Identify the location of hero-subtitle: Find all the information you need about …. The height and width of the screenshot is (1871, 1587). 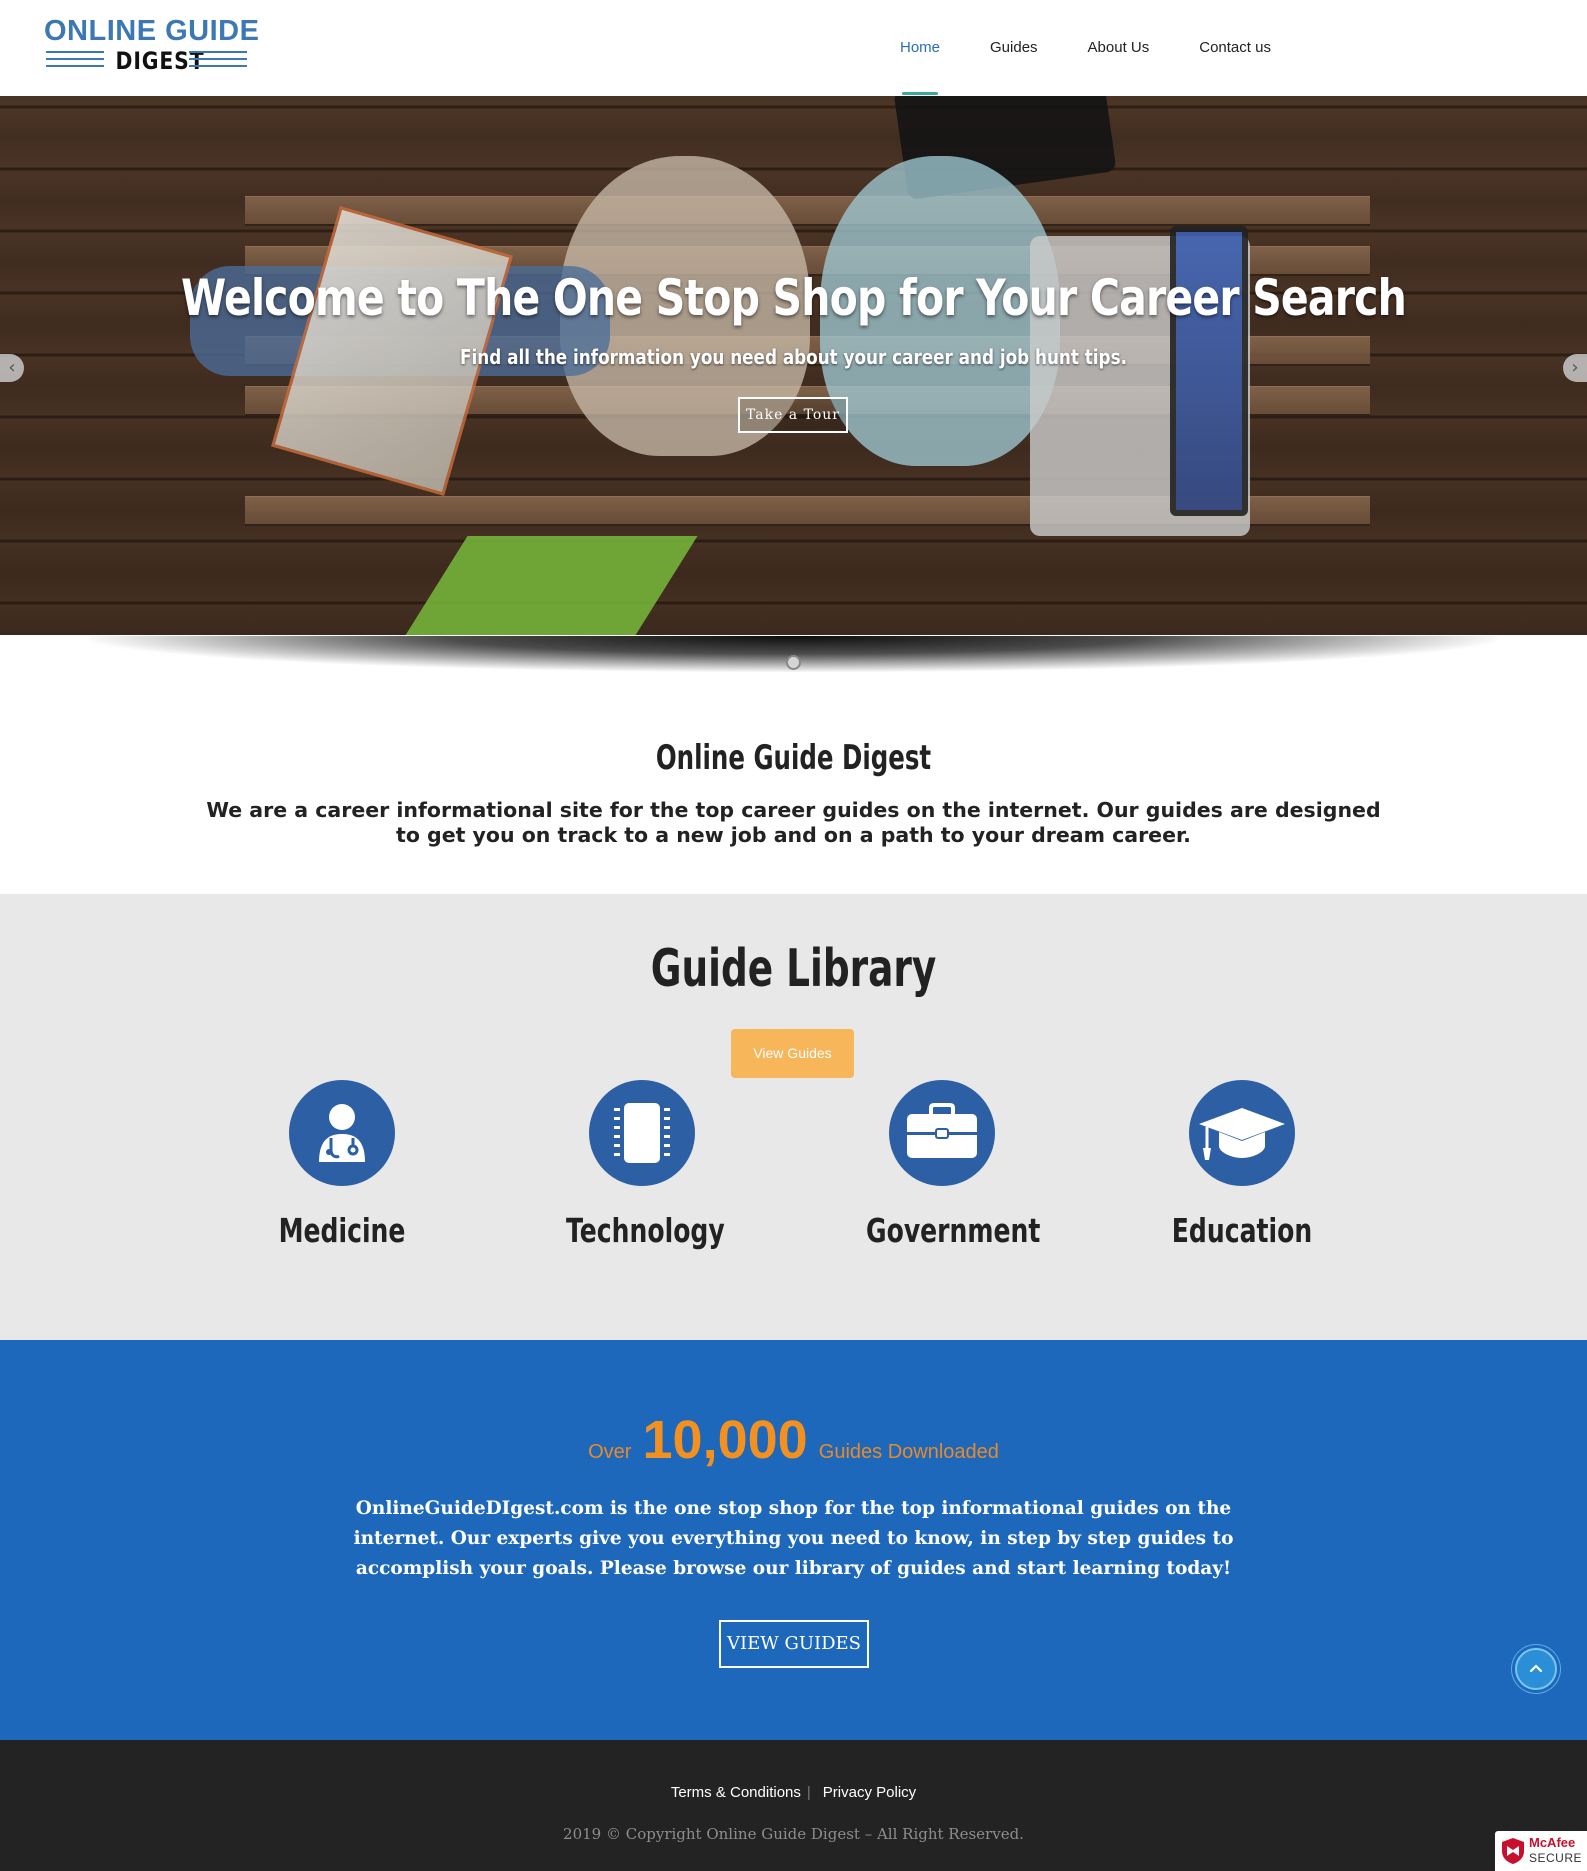
(793, 357).